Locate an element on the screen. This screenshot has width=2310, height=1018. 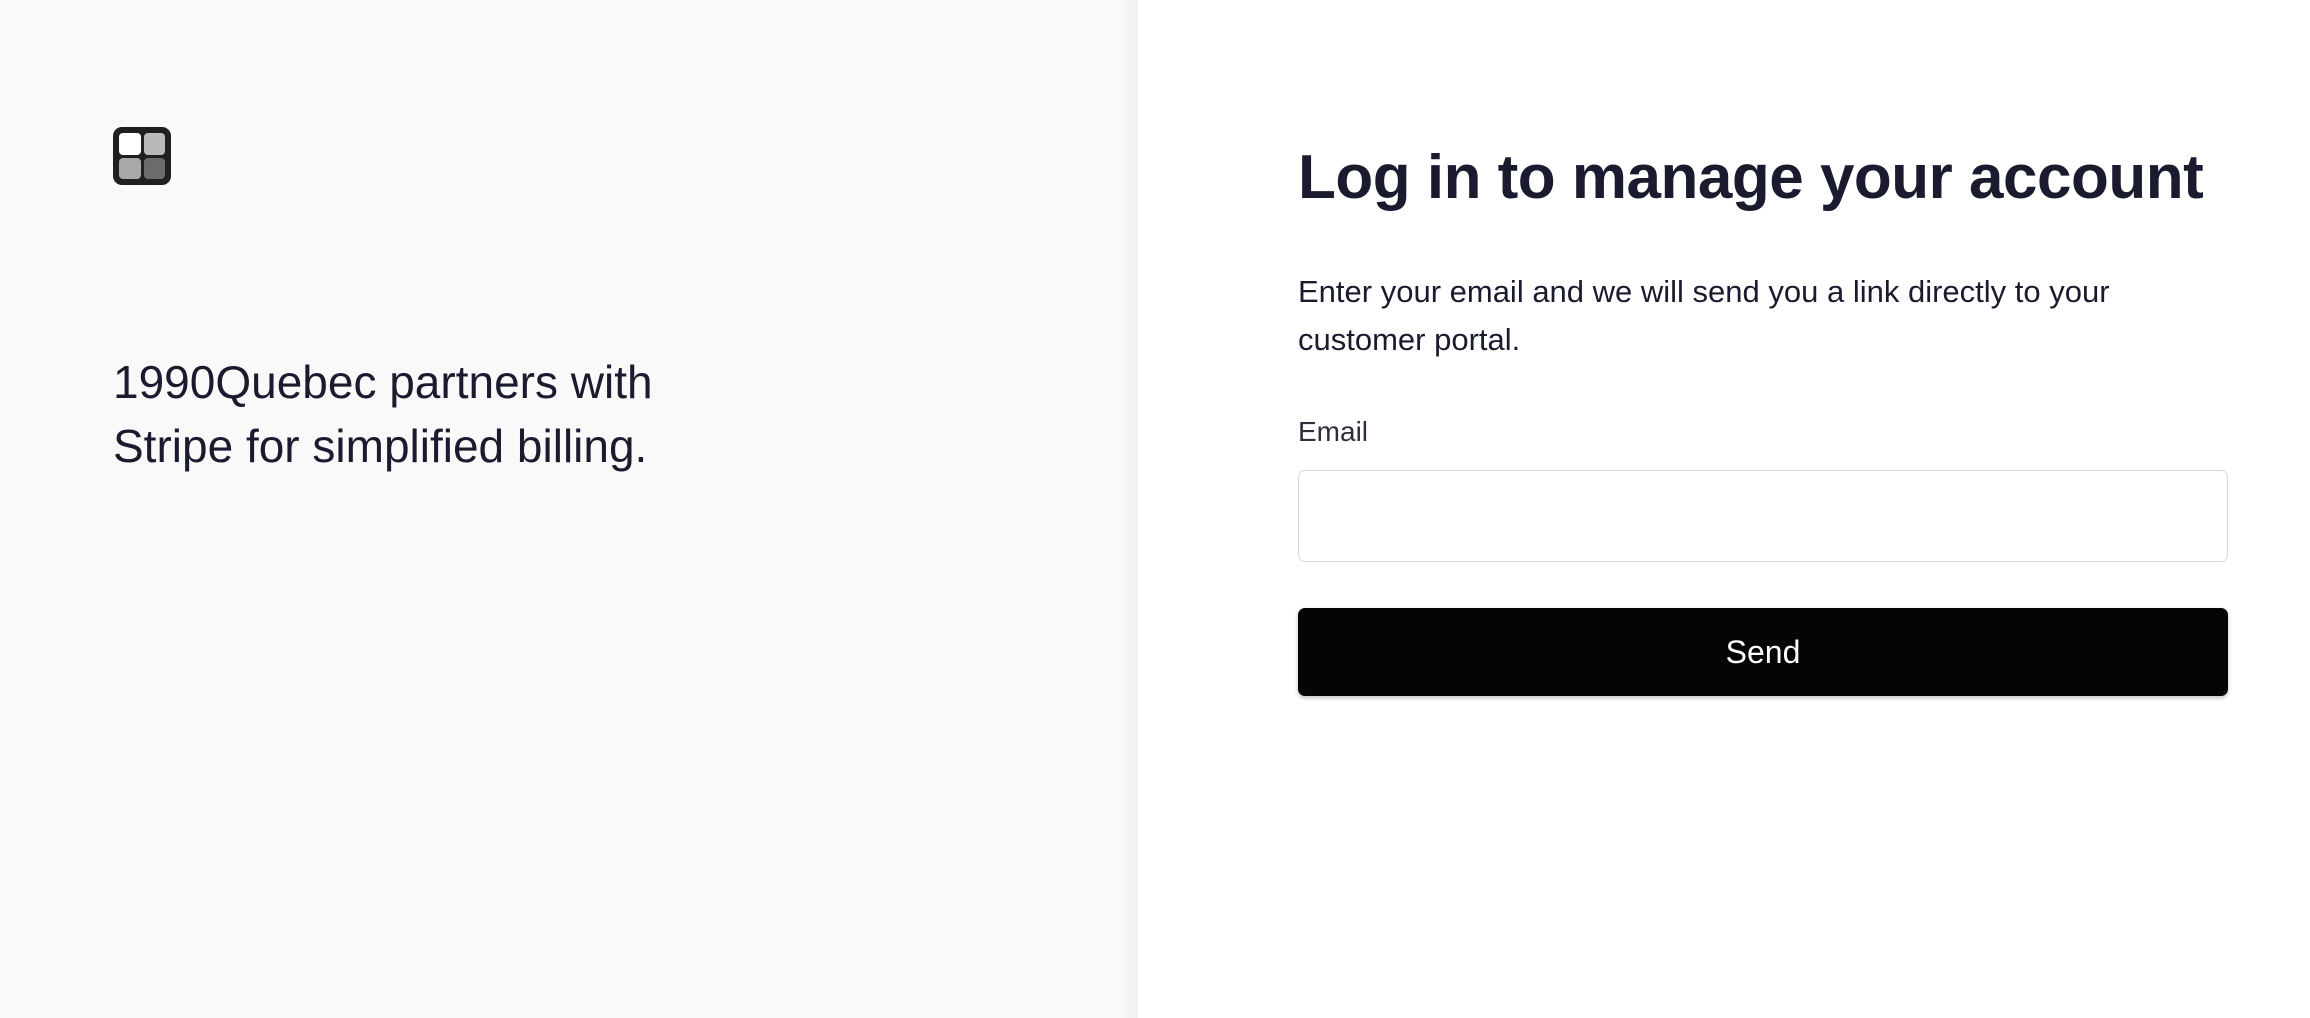
logo-square-bottom-right is located at coordinates (154, 168).